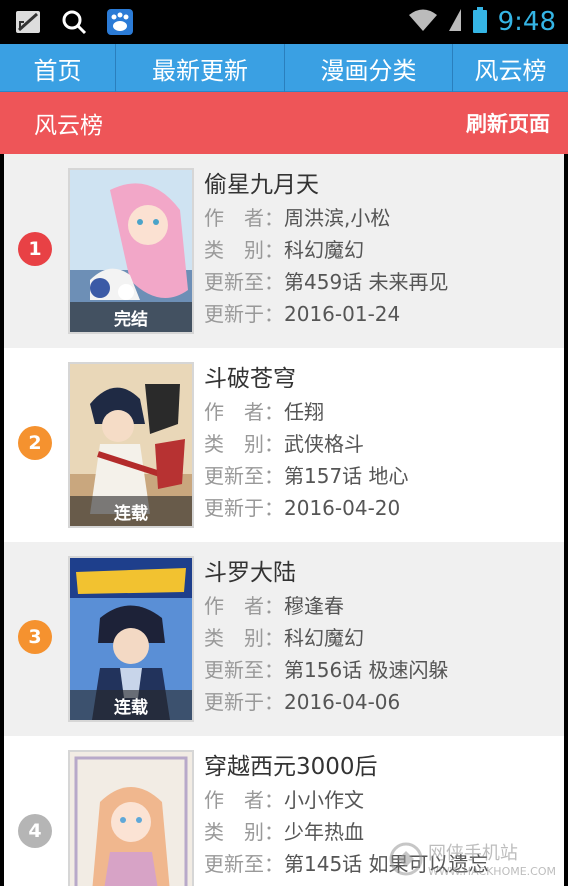 This screenshot has width=568, height=886. I want to click on cover-image: 完结, so click(131, 251).